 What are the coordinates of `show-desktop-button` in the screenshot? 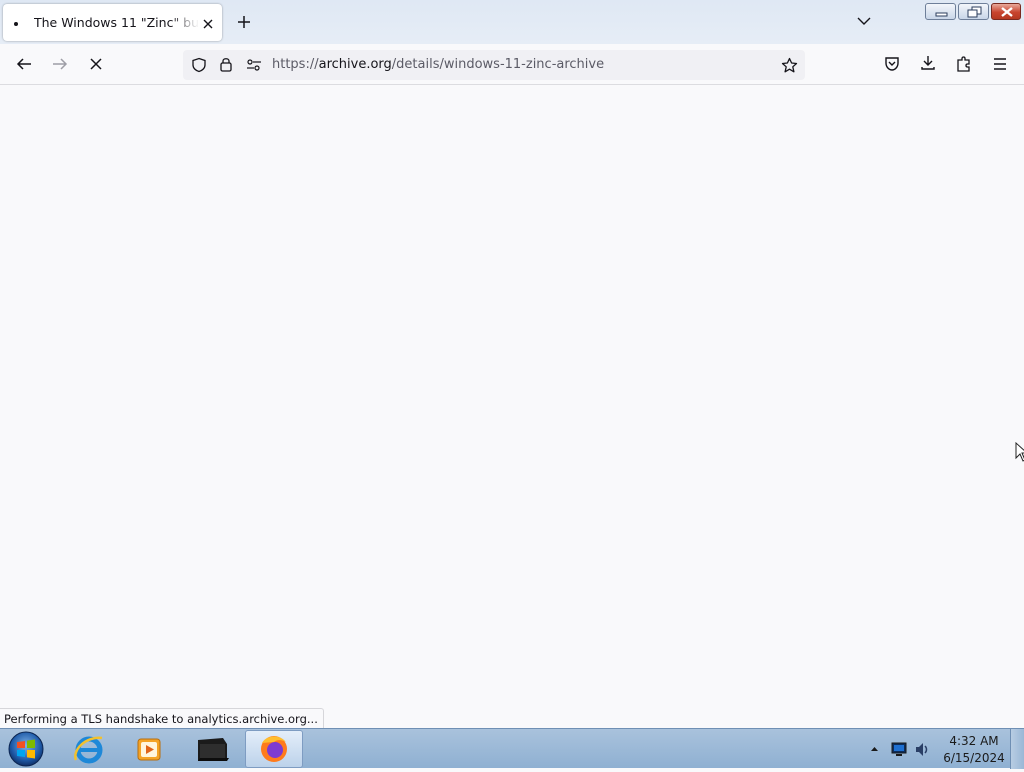 It's located at (1017, 749).